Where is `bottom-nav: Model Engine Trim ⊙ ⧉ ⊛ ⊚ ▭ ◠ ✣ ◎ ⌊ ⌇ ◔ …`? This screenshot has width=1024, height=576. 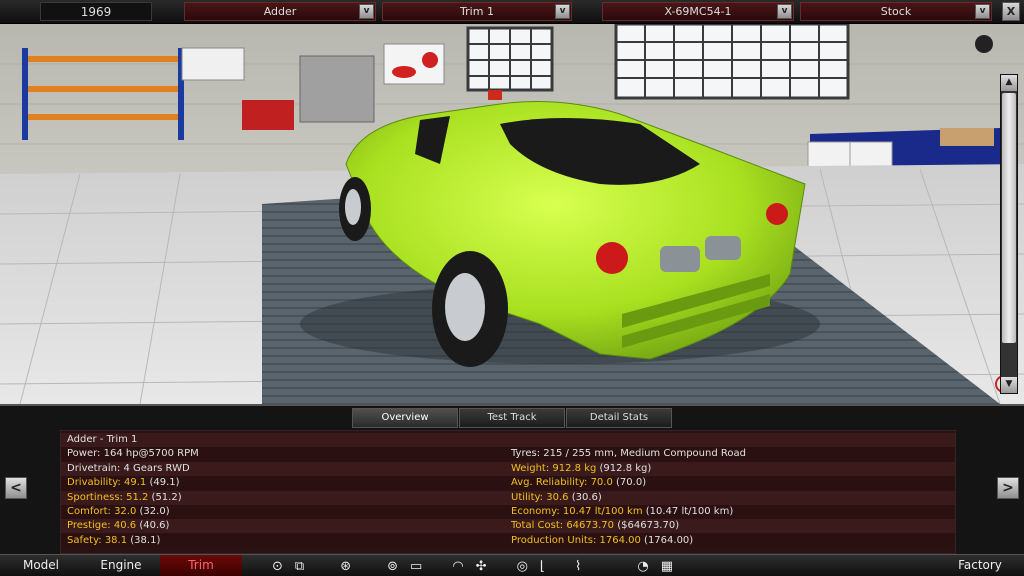
bottom-nav: Model Engine Trim ⊙ ⧉ ⊛ ⊚ ▭ ◠ ✣ ◎ ⌊ ⌇ ◔ … is located at coordinates (512, 565).